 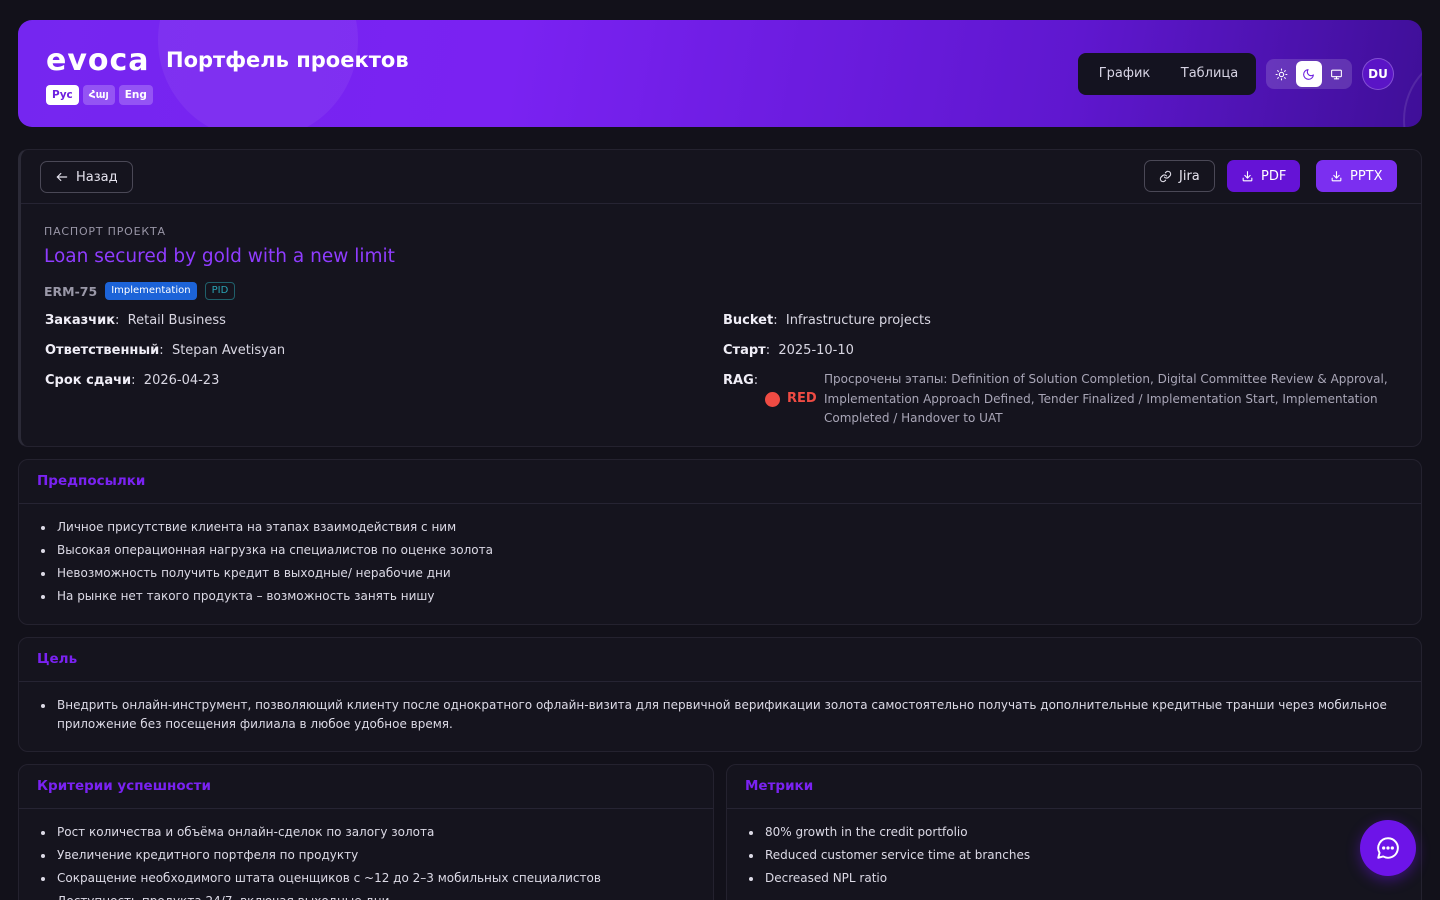 I want to click on theme-switcher, so click(x=1309, y=74).